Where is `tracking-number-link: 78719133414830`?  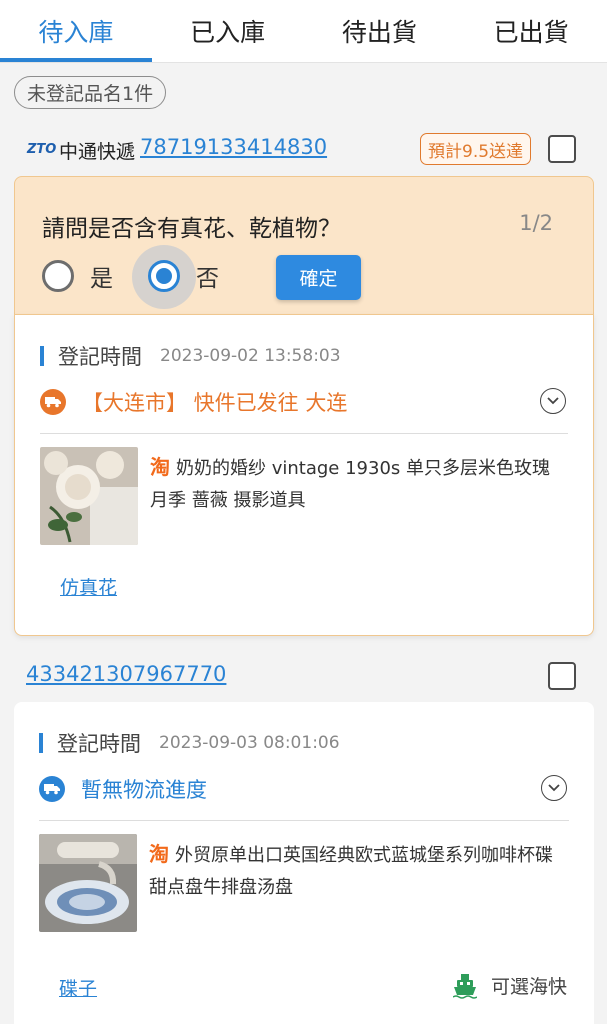 tracking-number-link: 78719133414830 is located at coordinates (233, 147).